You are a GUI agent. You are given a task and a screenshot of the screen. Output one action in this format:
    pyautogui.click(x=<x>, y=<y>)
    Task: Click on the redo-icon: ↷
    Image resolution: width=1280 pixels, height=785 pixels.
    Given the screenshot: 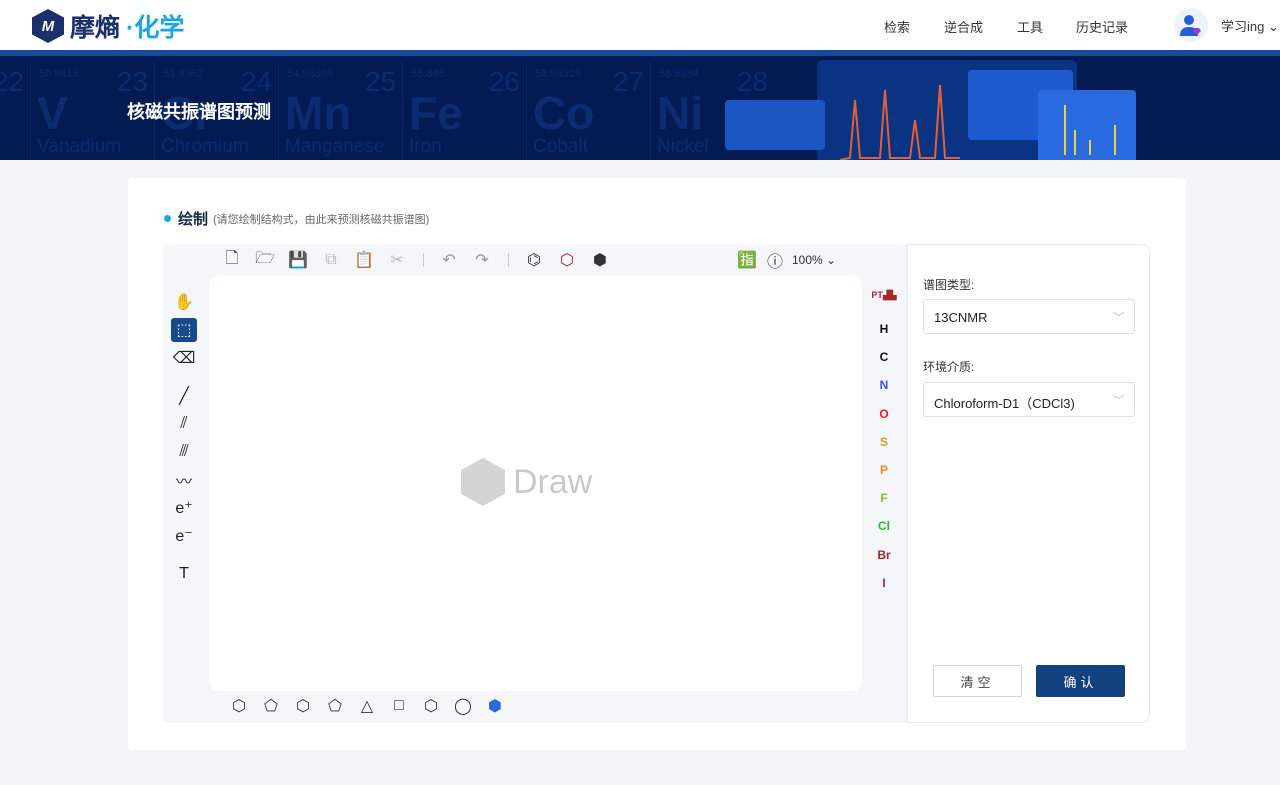 What is the action you would take?
    pyautogui.click(x=482, y=260)
    